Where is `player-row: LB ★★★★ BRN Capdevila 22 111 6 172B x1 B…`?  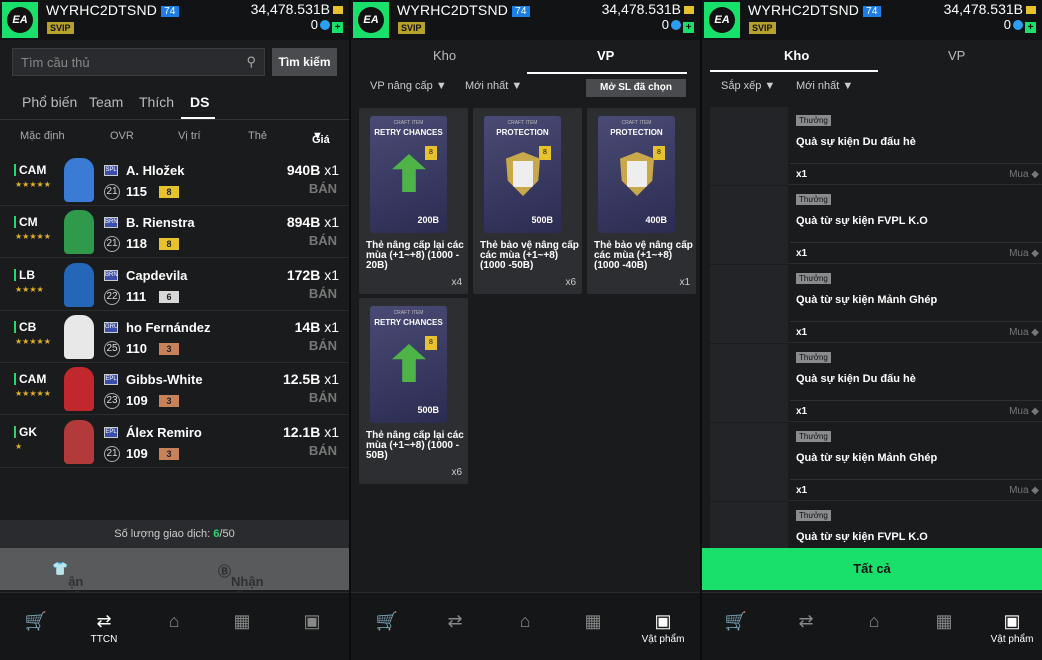 player-row: LB ★★★★ BRN Capdevila 22 111 6 172B x1 B… is located at coordinates (174, 285).